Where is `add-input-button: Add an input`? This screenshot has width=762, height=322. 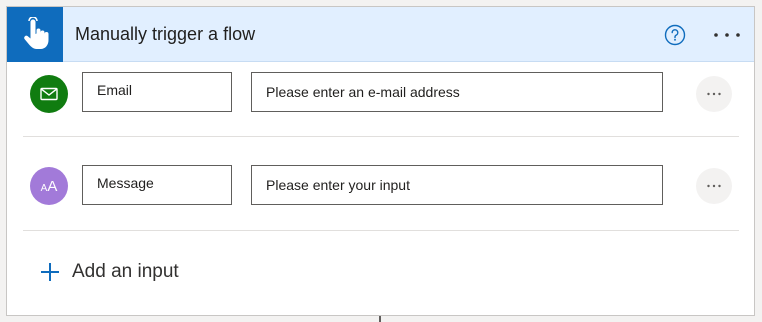
add-input-button: Add an input is located at coordinates (109, 272).